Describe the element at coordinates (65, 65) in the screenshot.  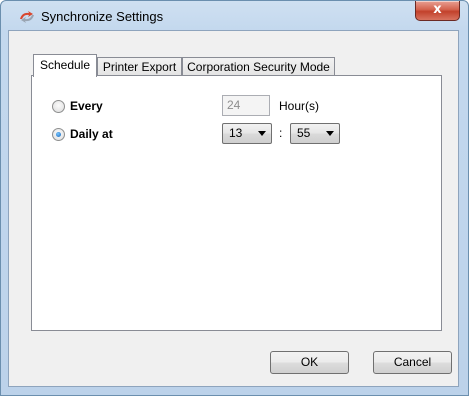
I see `tab-schedule: Schedule` at that location.